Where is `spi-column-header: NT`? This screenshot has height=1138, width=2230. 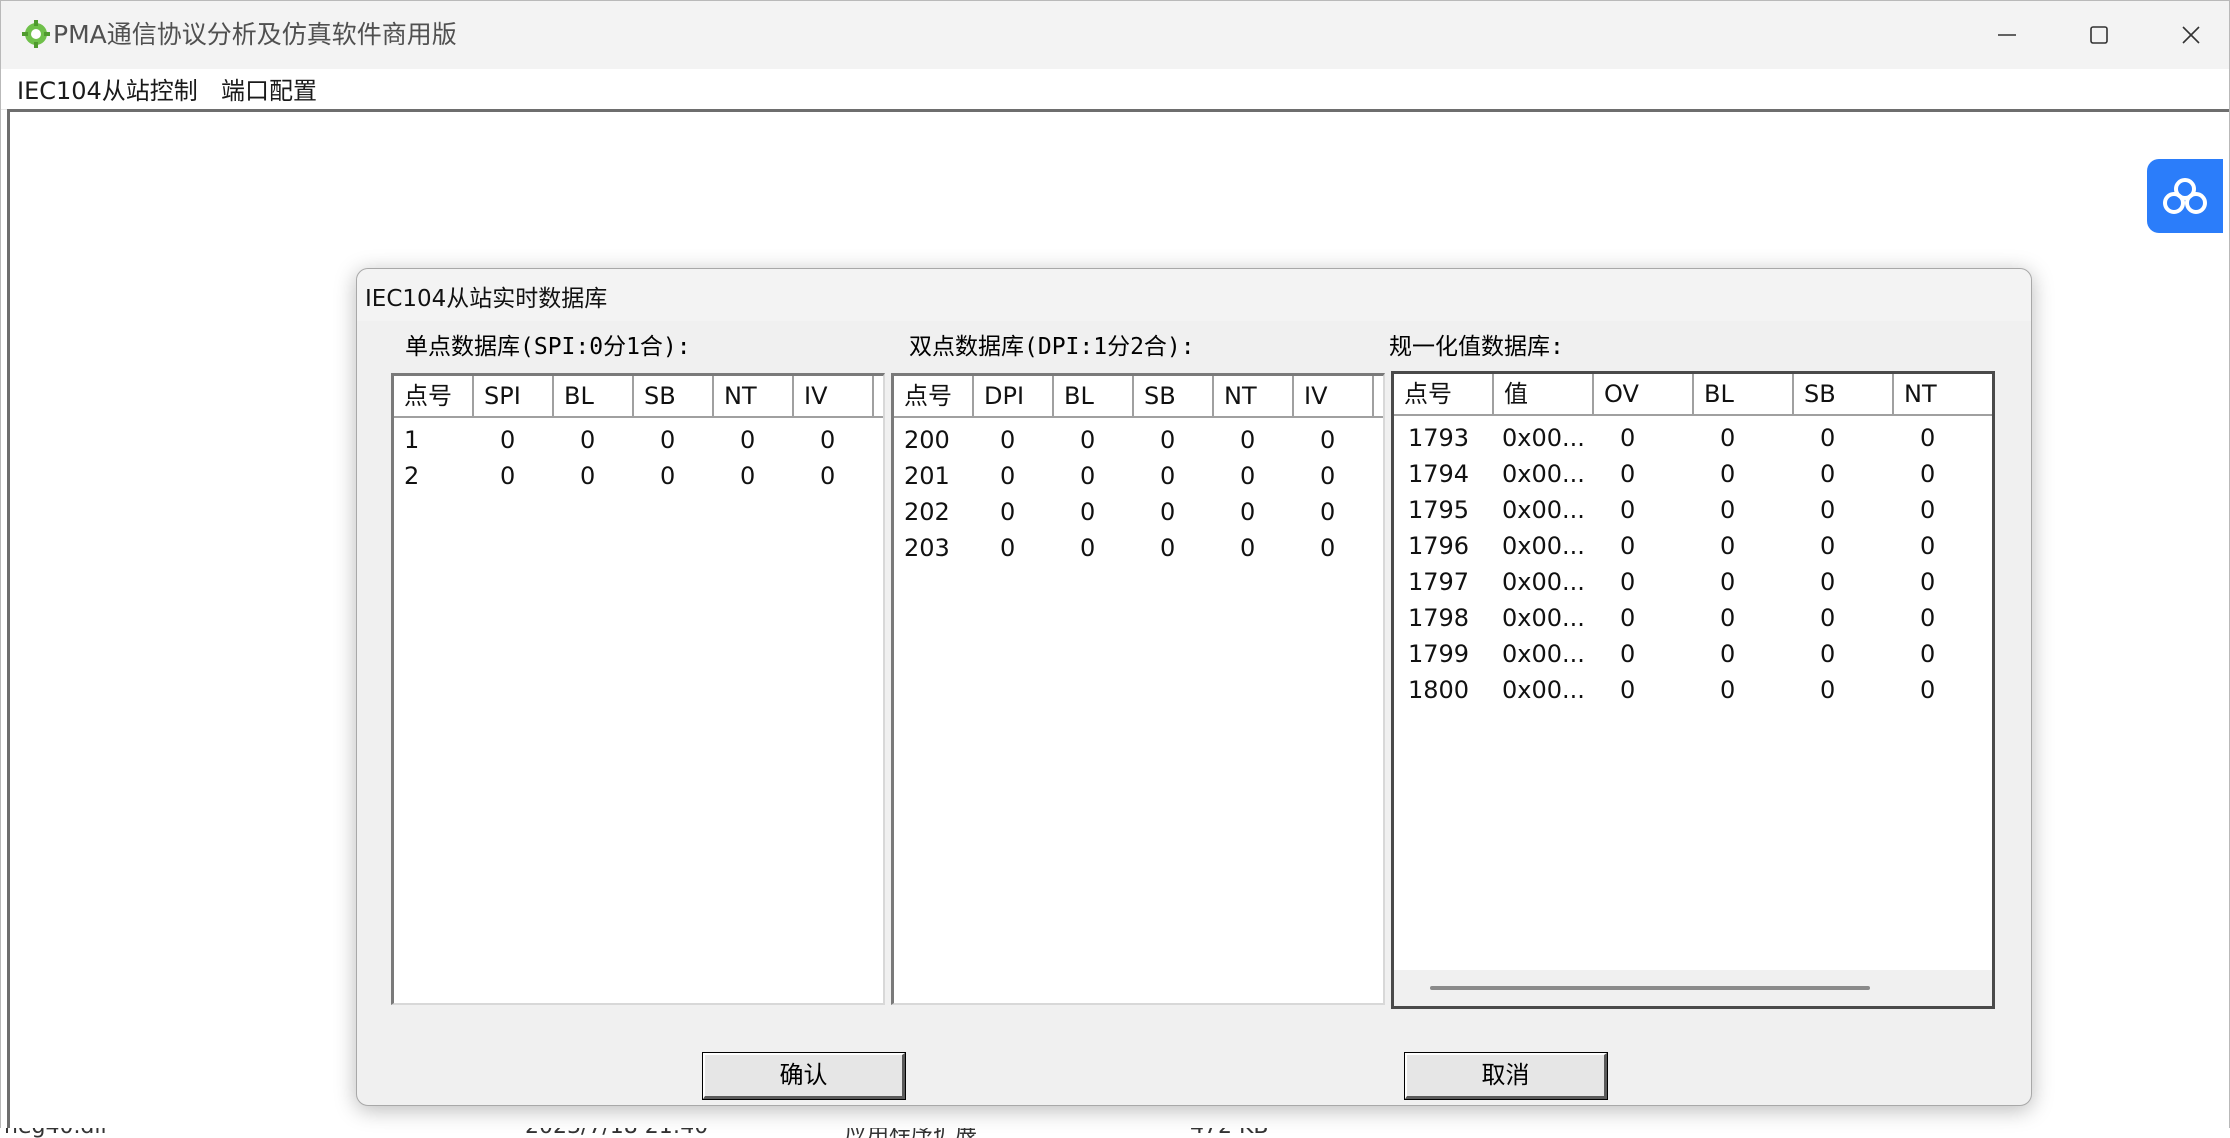
spi-column-header: NT is located at coordinates (754, 396).